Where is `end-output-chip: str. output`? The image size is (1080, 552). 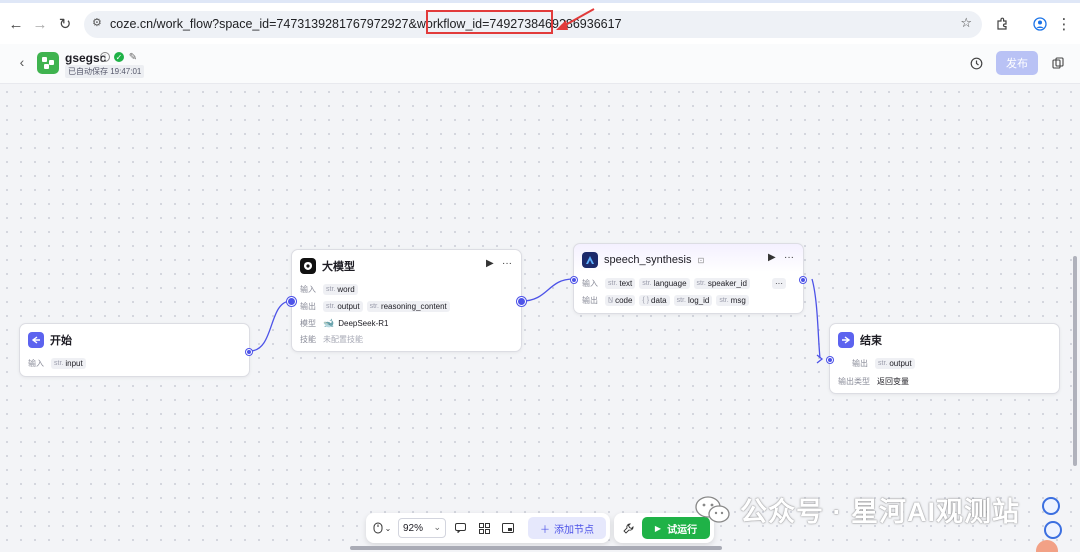 end-output-chip: str. output is located at coordinates (895, 363).